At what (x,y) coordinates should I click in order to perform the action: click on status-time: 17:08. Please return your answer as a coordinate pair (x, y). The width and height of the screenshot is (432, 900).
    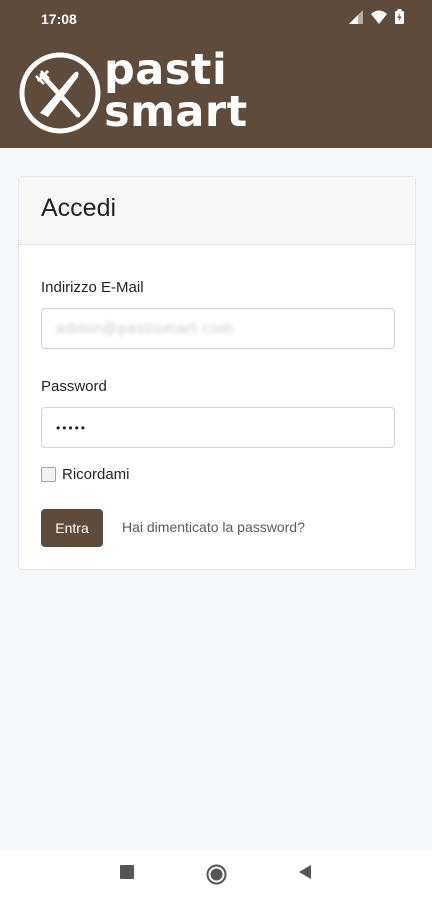
    Looking at the image, I should click on (59, 19).